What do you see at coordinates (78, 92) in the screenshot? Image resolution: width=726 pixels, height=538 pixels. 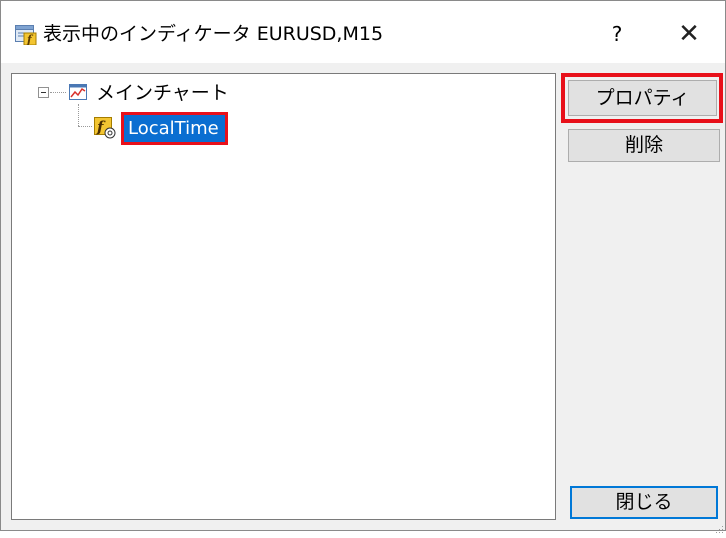 I see `chart-icon` at bounding box center [78, 92].